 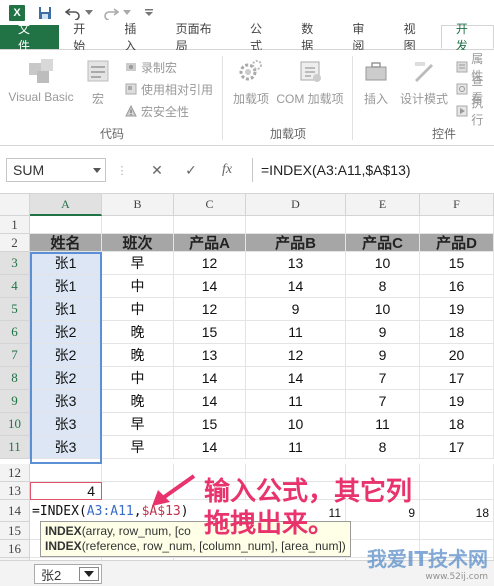 I want to click on cell-a3: 张1, so click(x=66, y=263).